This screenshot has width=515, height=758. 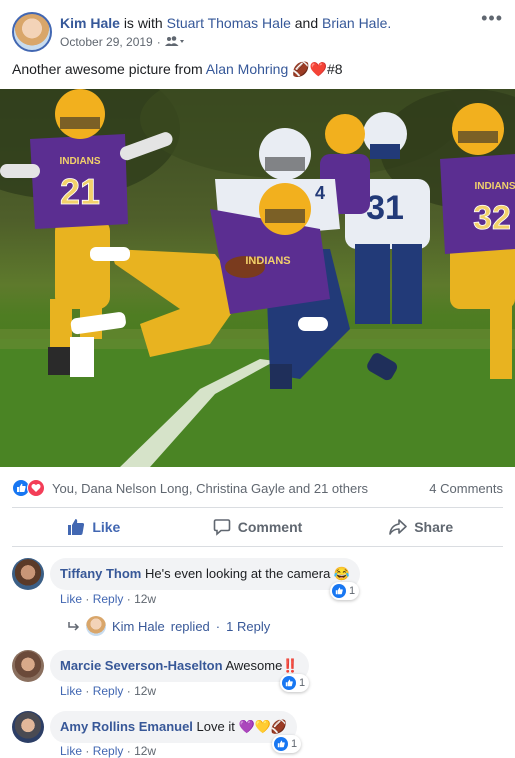 I want to click on share-button: Share, so click(x=421, y=527).